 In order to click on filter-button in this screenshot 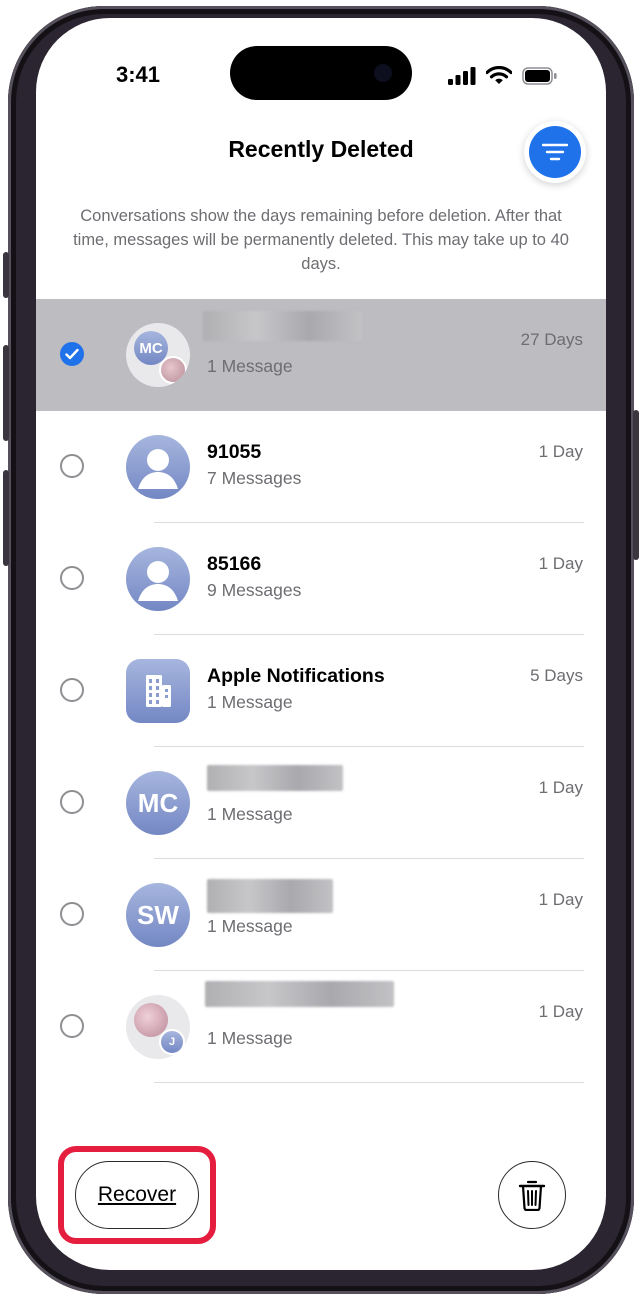, I will do `click(555, 152)`.